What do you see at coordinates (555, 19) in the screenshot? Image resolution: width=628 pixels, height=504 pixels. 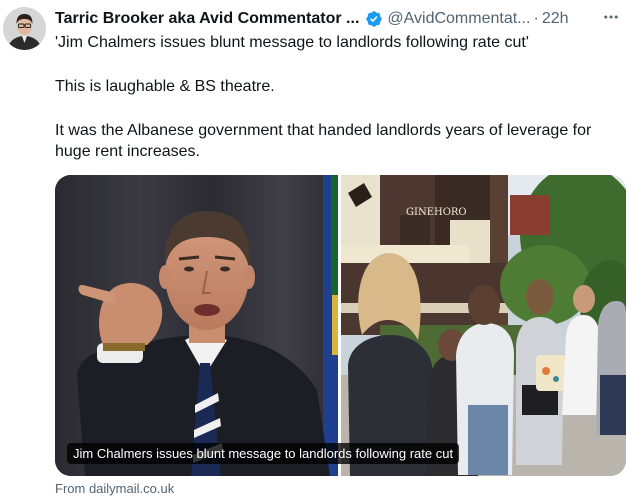 I see `timestamp: 22h` at bounding box center [555, 19].